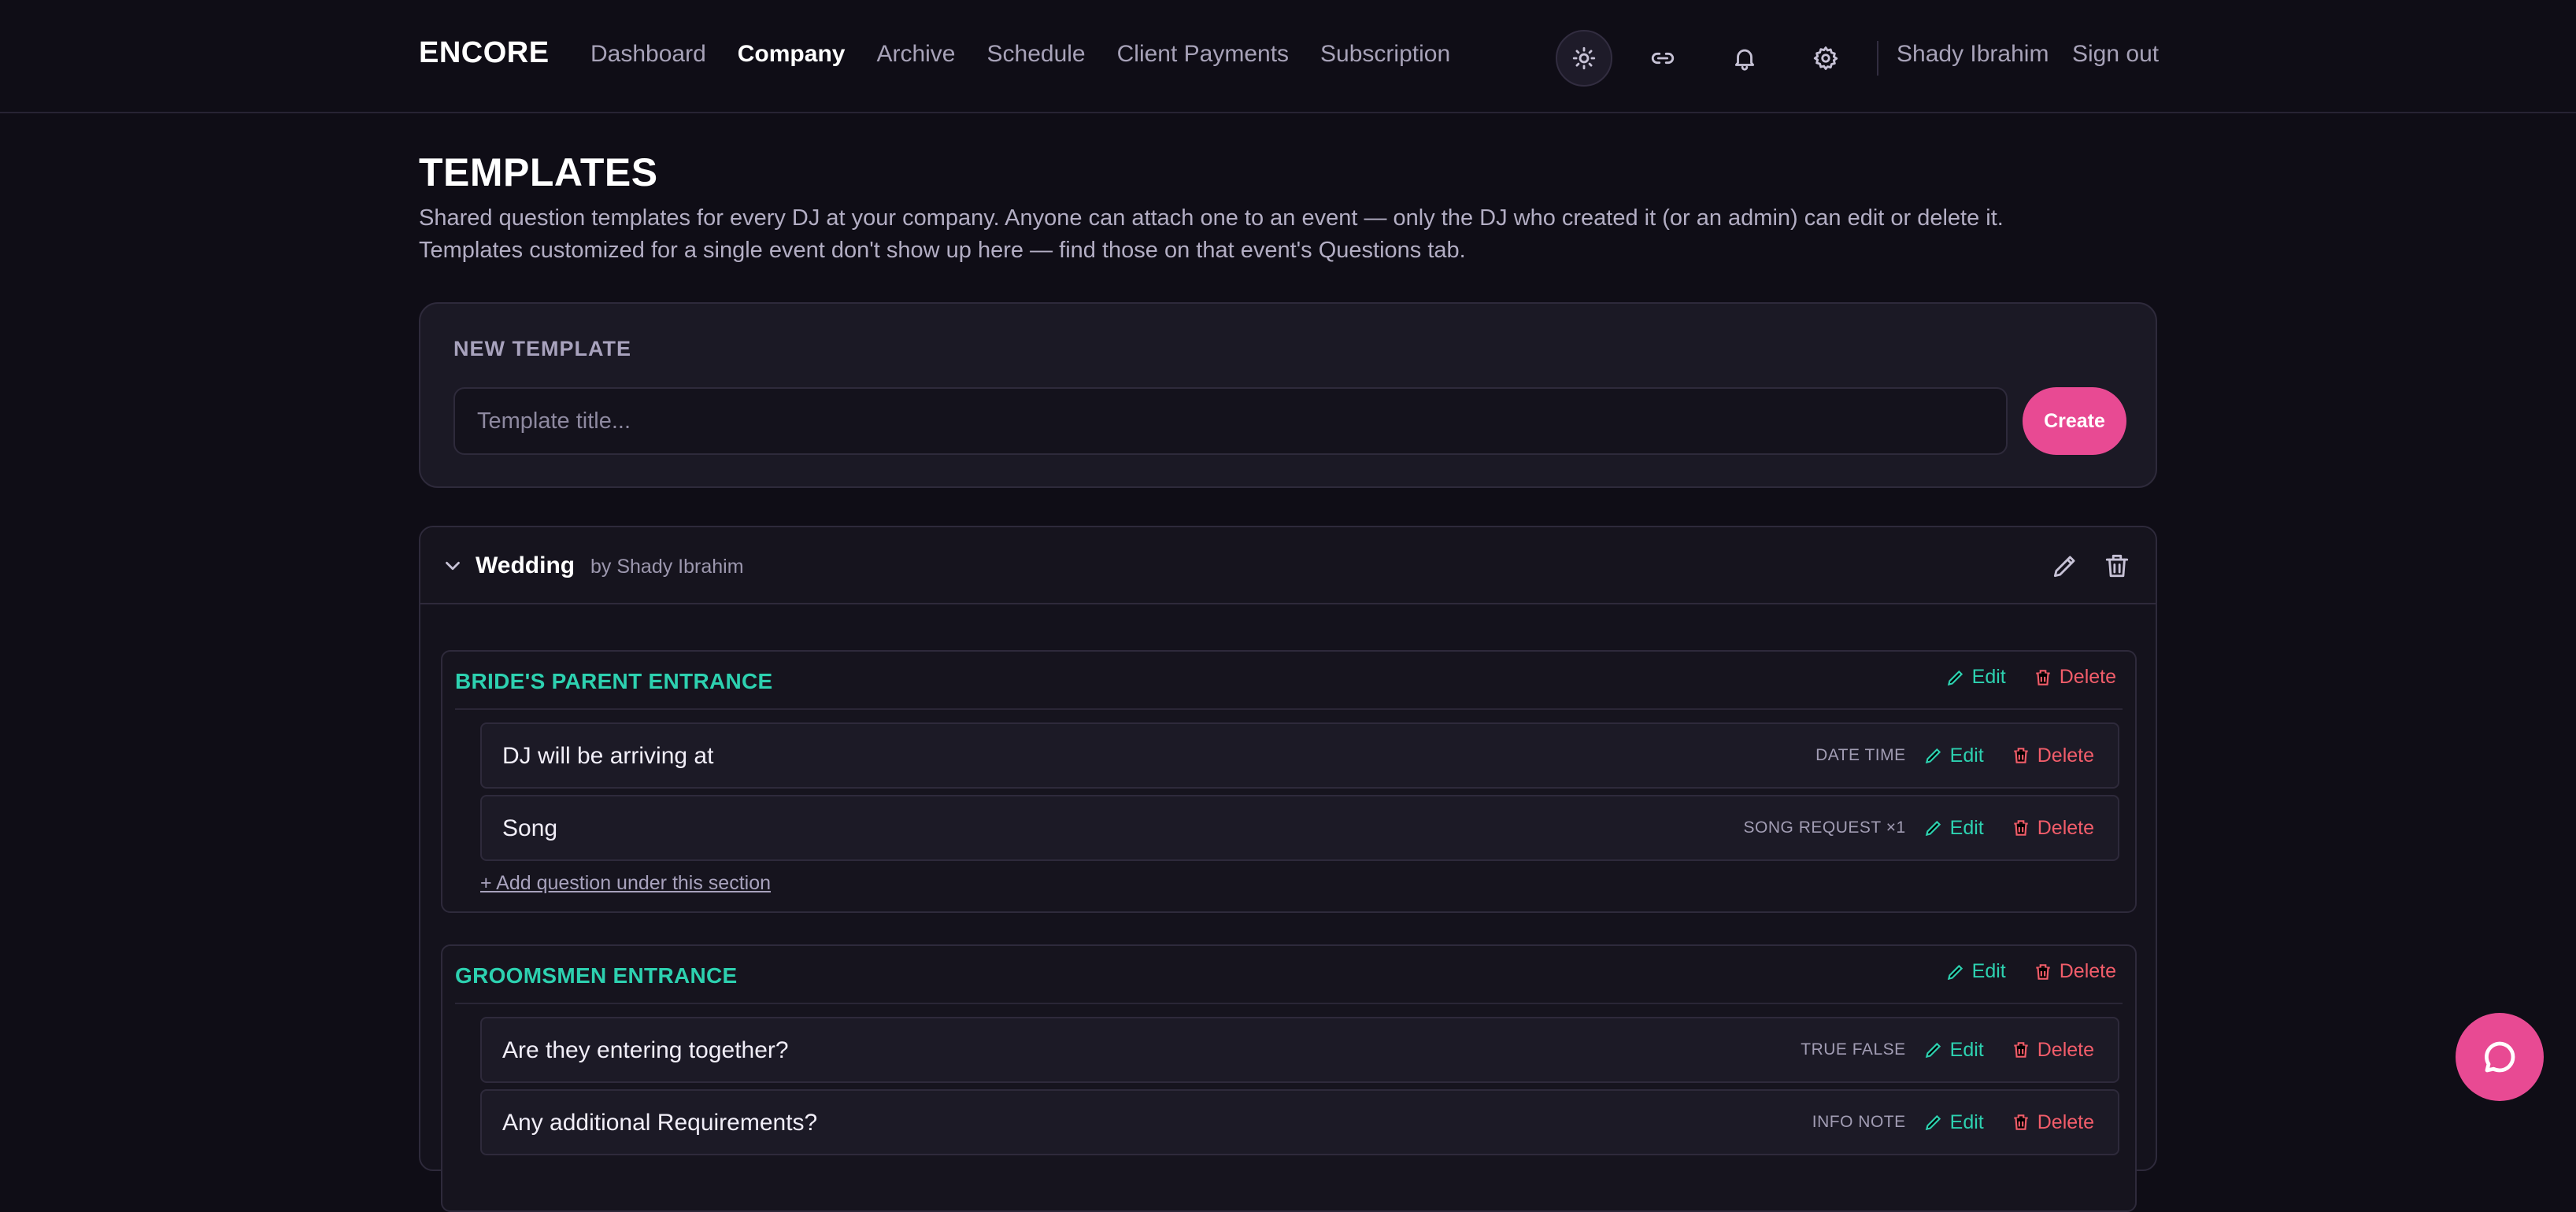 Image resolution: width=2576 pixels, height=1212 pixels. What do you see at coordinates (484, 53) in the screenshot?
I see `brand-logo: ENCORE` at bounding box center [484, 53].